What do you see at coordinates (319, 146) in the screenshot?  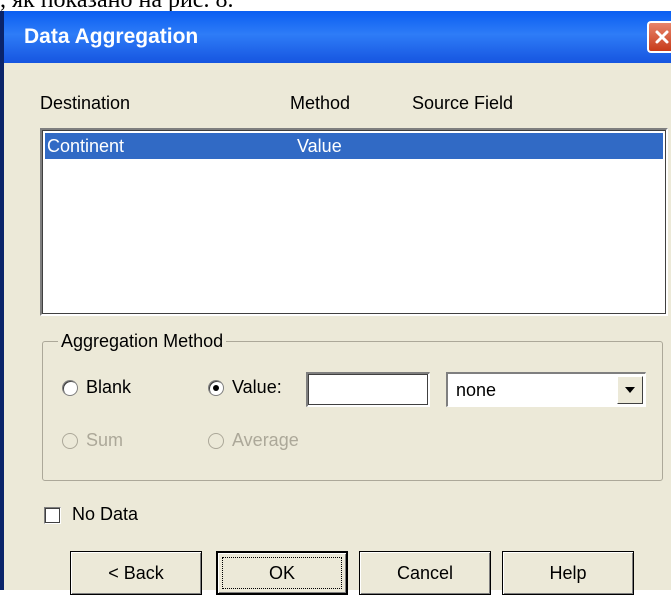 I see `list-item-method: Value` at bounding box center [319, 146].